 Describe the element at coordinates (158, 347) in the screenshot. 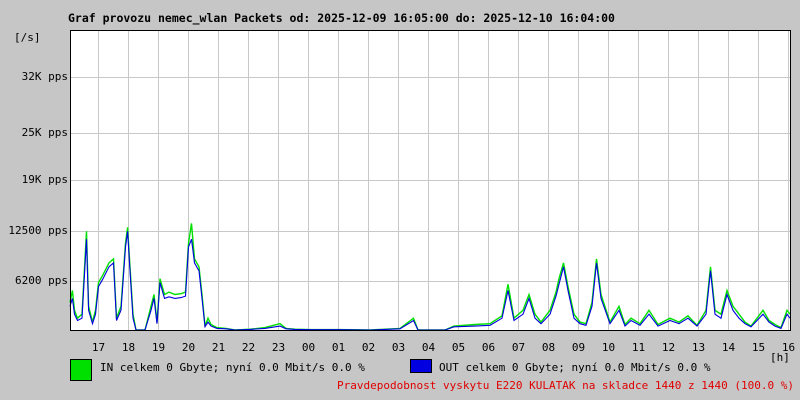

I see `x-tick-label: 19` at that location.